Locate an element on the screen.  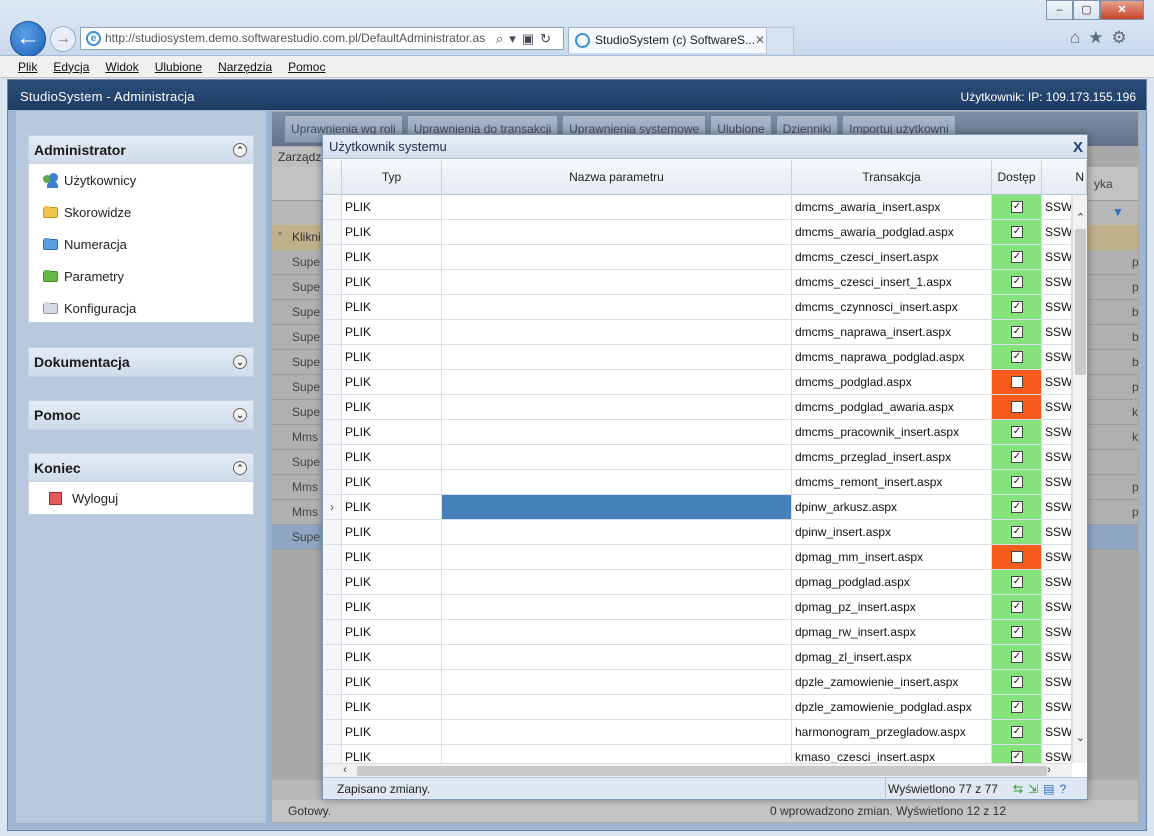
table-row: PLIK dpzle_zamowienie_insert.aspx ✓ SSW is located at coordinates (697, 682).